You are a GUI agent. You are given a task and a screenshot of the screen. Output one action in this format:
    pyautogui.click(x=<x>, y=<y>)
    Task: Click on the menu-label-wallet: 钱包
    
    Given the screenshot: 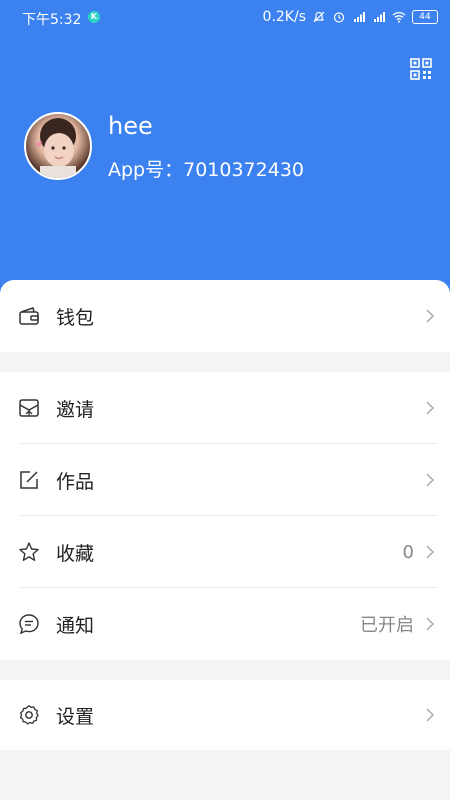 What is the action you would take?
    pyautogui.click(x=75, y=317)
    